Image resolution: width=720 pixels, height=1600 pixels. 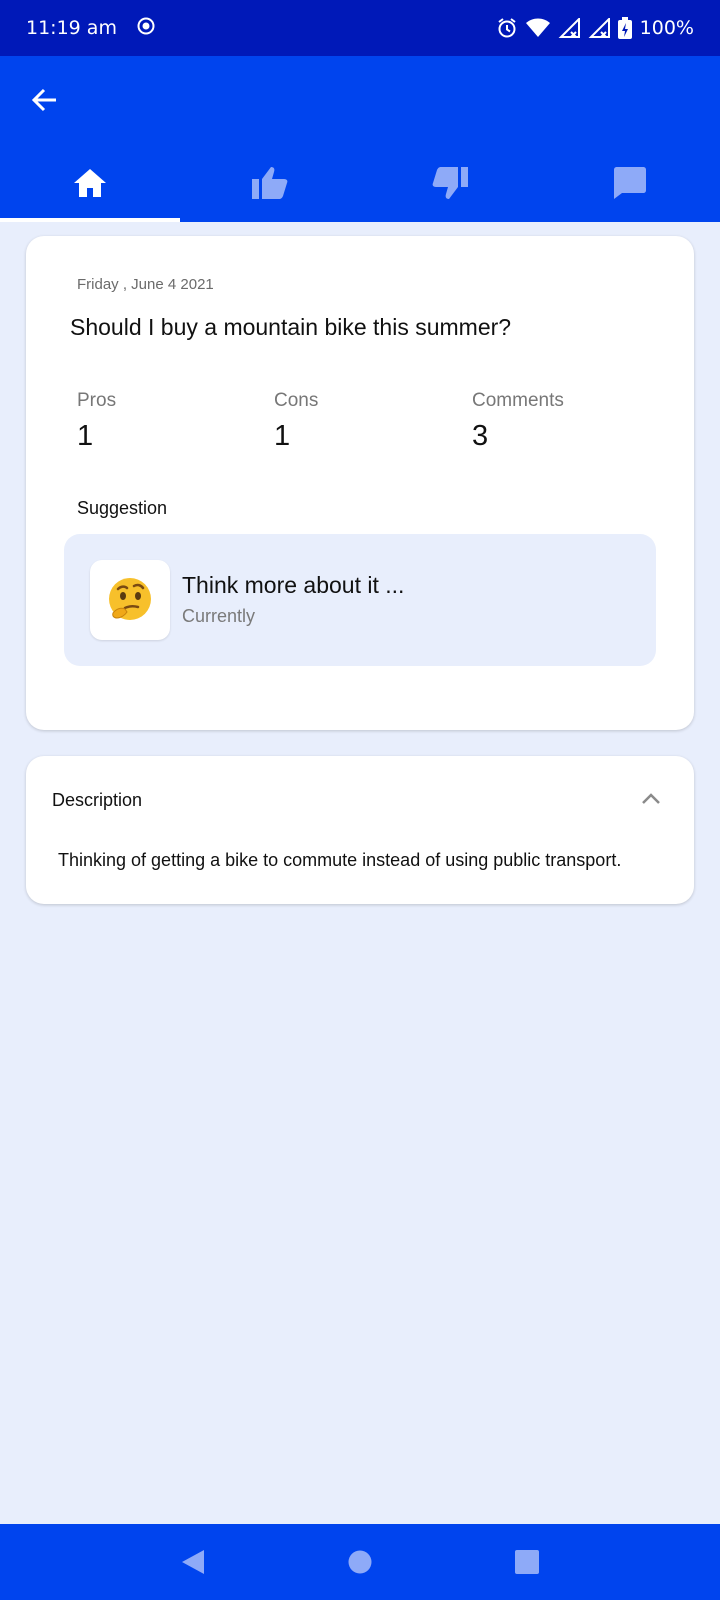 I want to click on tab-bar, so click(x=360, y=183).